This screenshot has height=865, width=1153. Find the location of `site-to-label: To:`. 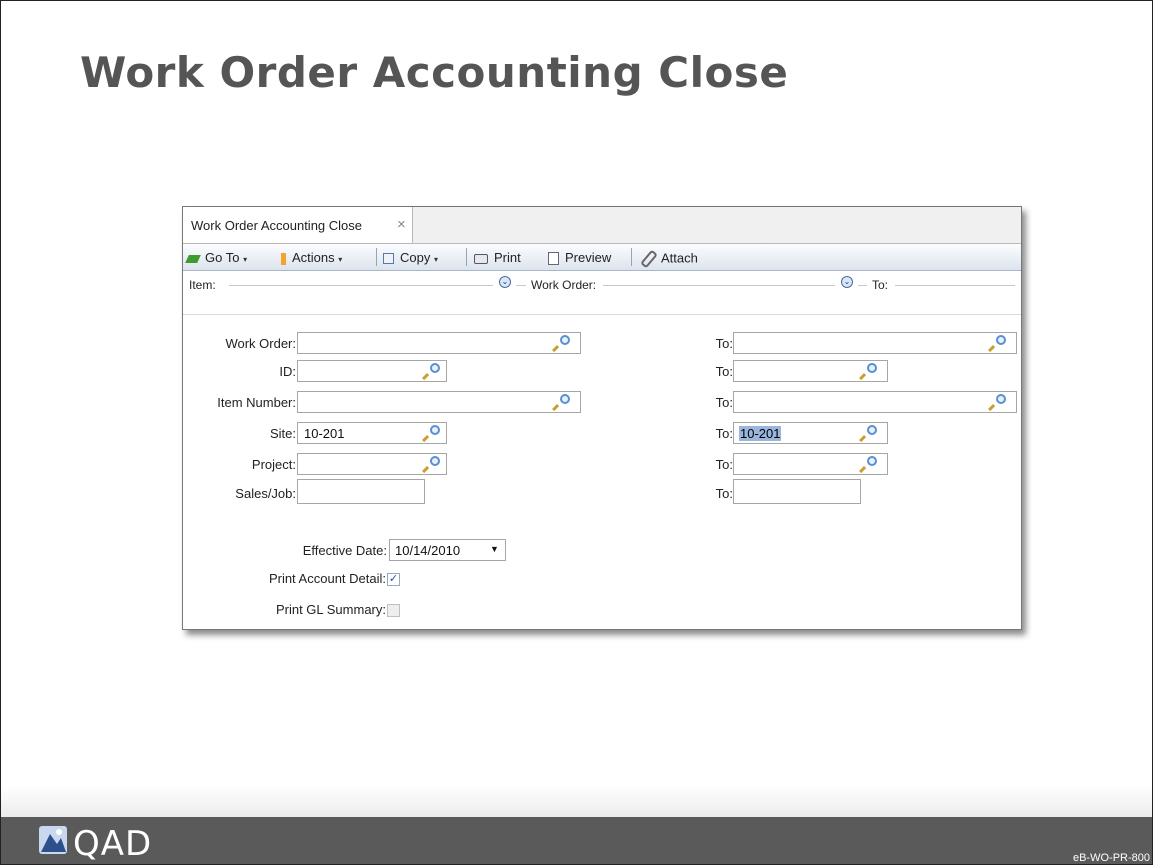

site-to-label: To: is located at coordinates (724, 433).